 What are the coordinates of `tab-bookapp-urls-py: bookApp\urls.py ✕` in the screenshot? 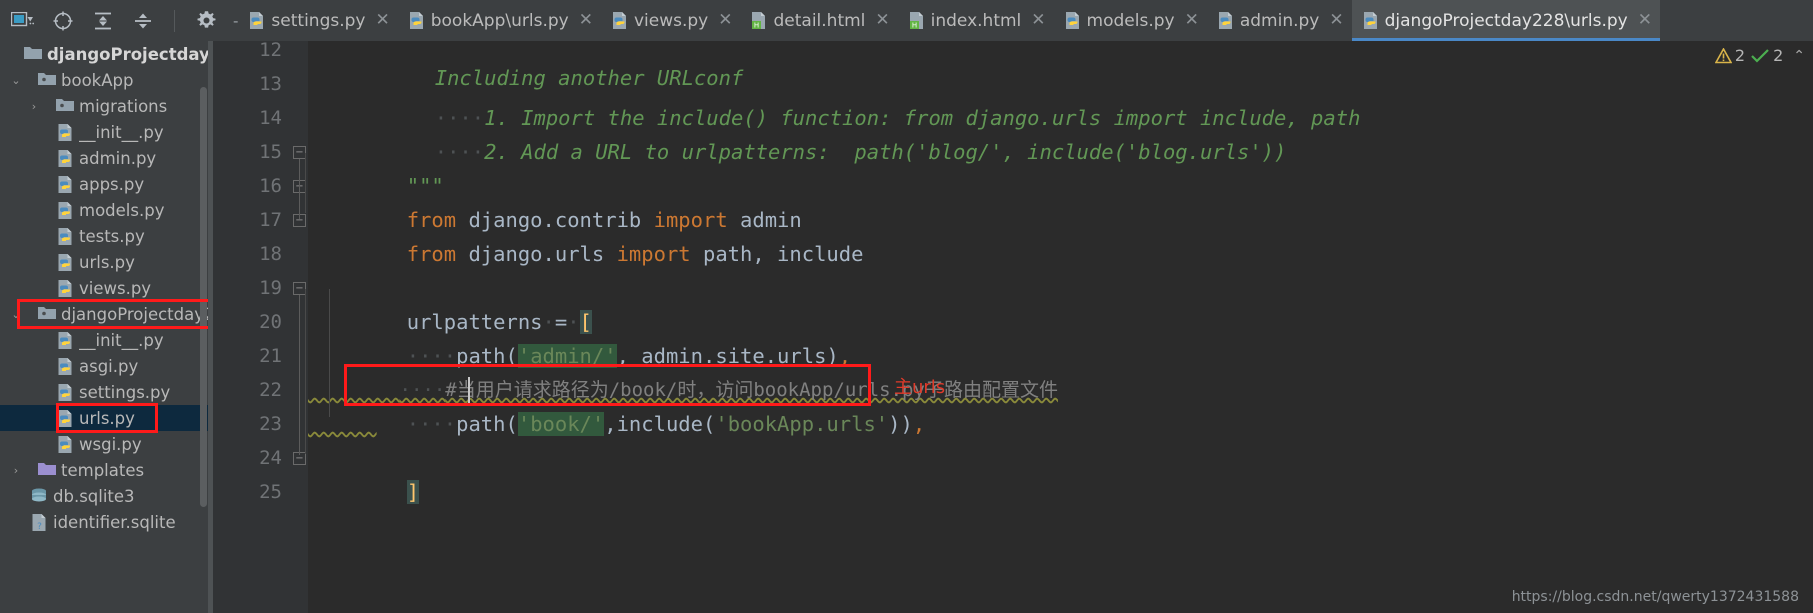 It's located at (499, 20).